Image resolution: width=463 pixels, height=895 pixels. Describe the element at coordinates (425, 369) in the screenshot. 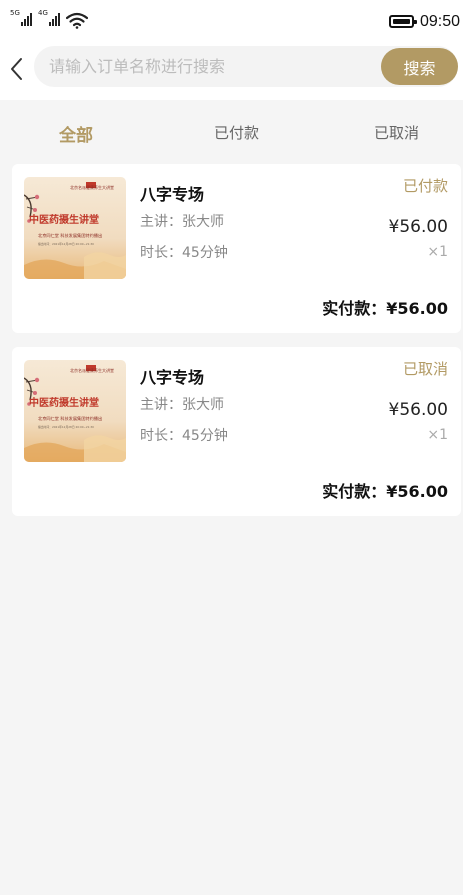

I see `order-status-badge: 已取消` at that location.